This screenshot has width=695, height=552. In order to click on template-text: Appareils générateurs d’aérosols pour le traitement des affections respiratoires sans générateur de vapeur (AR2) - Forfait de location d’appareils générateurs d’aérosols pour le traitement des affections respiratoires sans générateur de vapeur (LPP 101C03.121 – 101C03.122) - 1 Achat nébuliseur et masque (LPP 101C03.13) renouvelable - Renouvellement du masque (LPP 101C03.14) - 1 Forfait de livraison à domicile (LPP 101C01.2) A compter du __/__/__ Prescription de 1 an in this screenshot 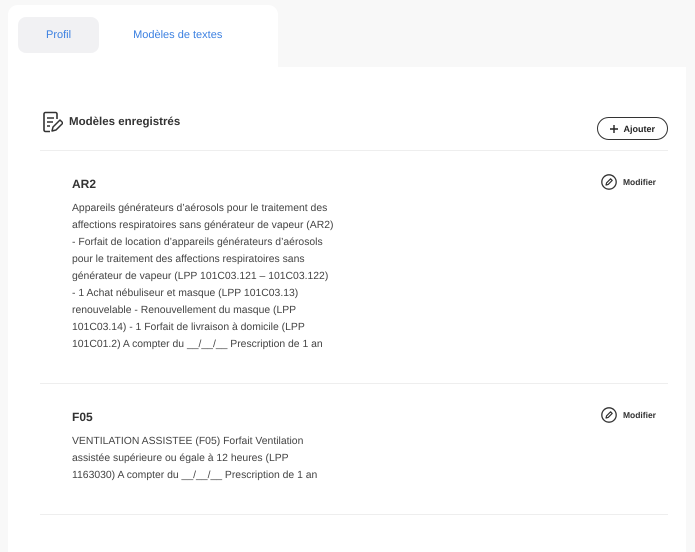, I will do `click(203, 277)`.